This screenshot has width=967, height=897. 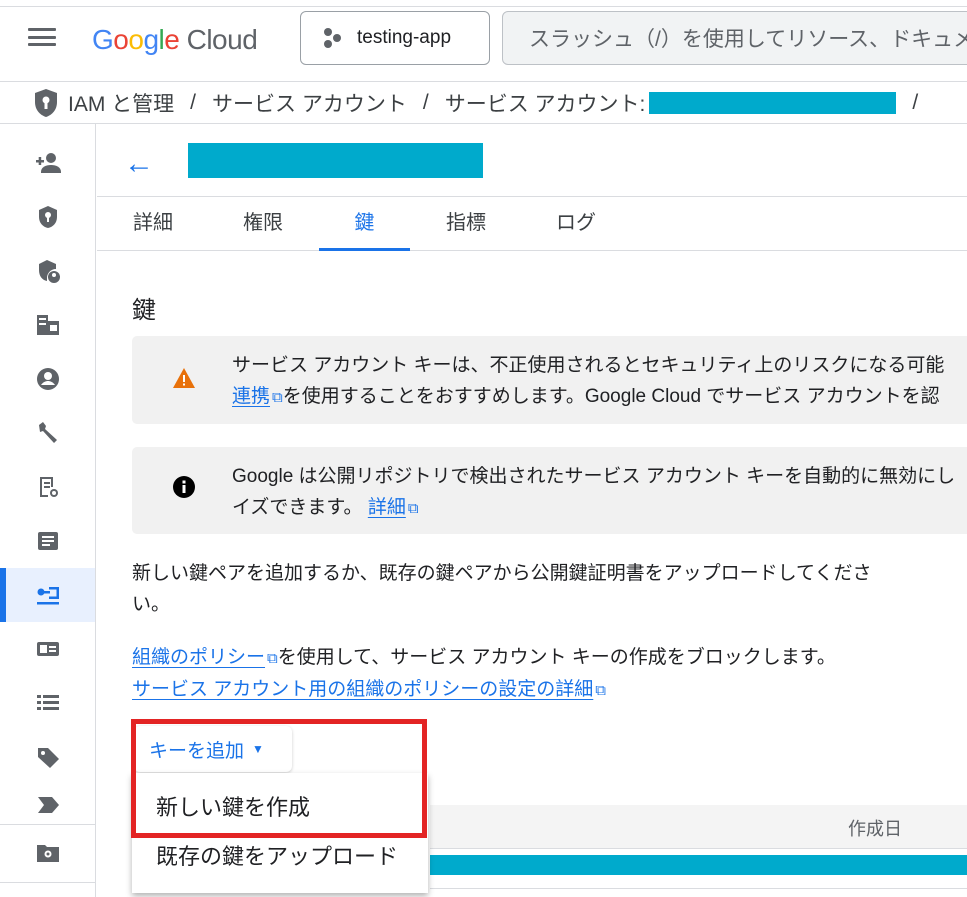 I want to click on service-account-key-icon, so click(x=47, y=596).